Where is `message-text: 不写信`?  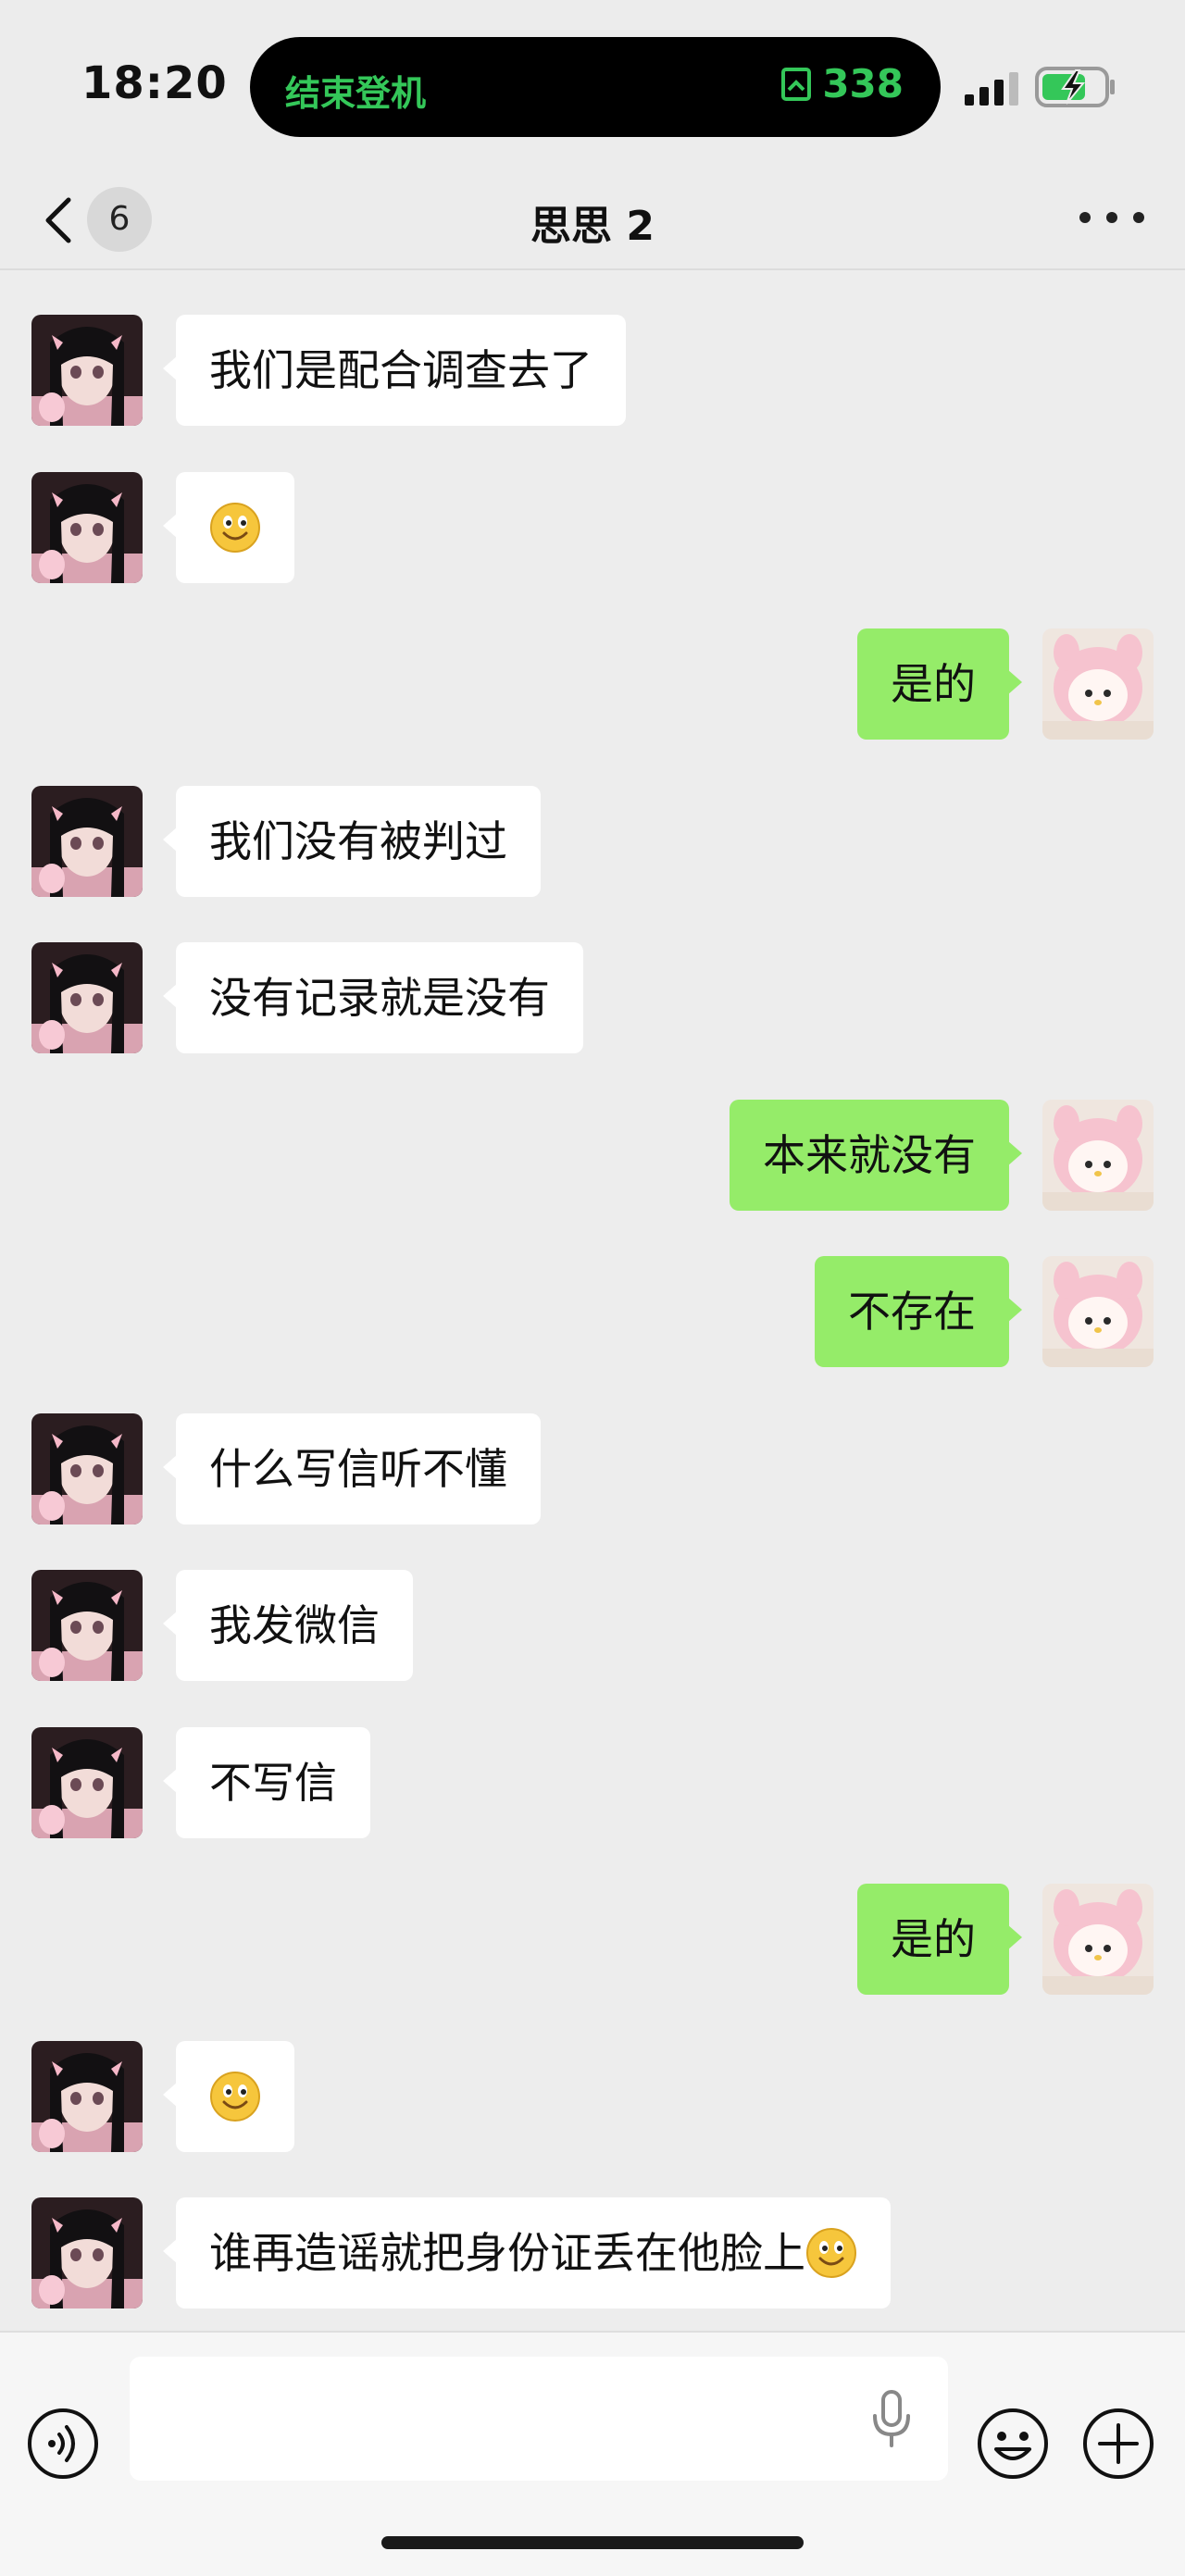 message-text: 不写信 is located at coordinates (273, 1783).